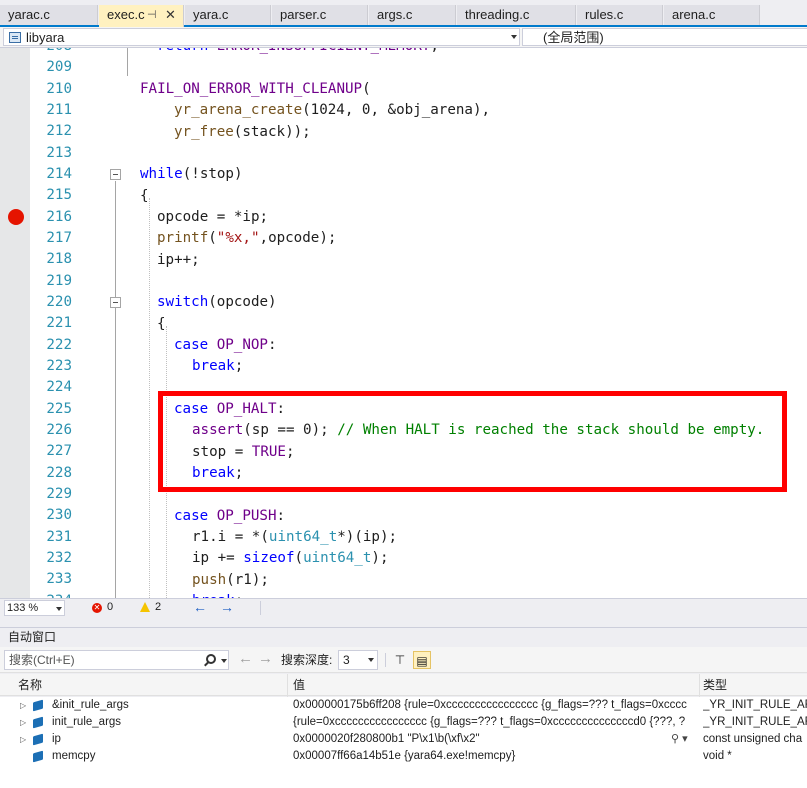 This screenshot has height=788, width=807. I want to click on next-issue-icon: →, so click(227, 607).